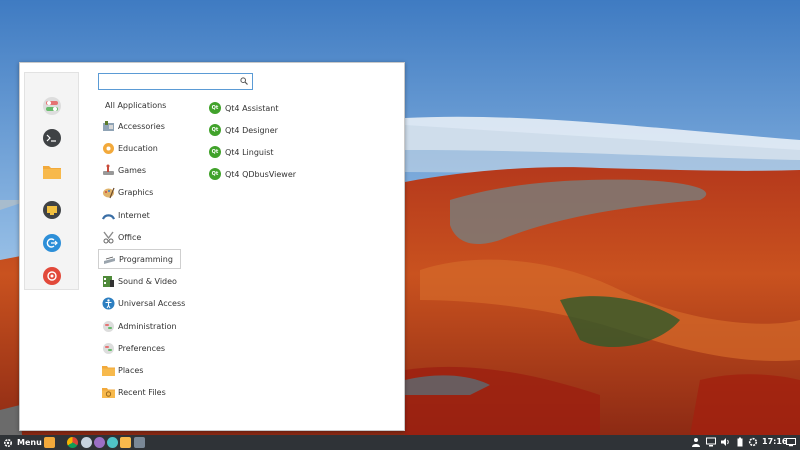 The height and width of the screenshot is (450, 800). Describe the element at coordinates (108, 148) in the screenshot. I see `education-icon` at that location.